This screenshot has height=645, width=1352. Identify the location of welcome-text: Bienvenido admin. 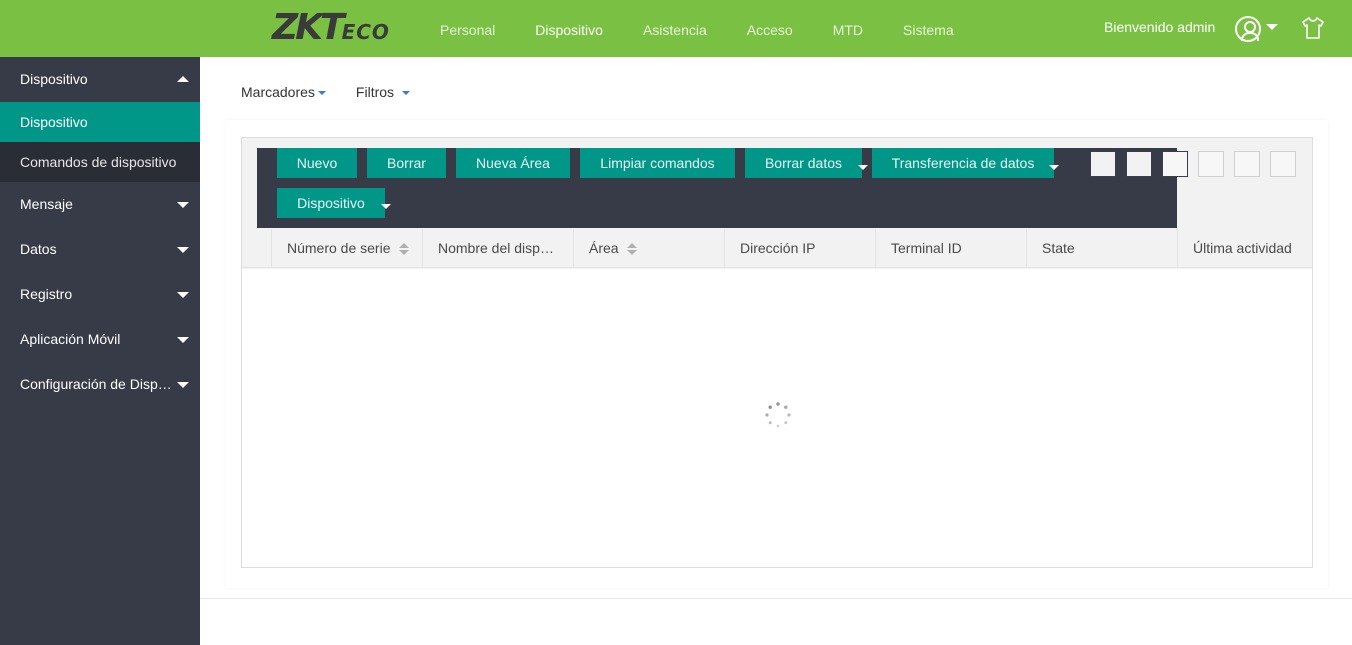
(1160, 27).